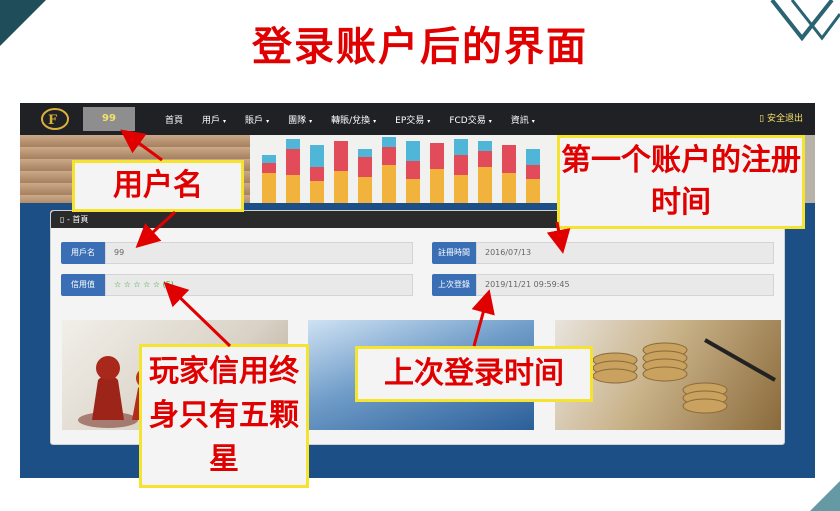 The width and height of the screenshot is (840, 511). Describe the element at coordinates (83, 285) in the screenshot. I see `credit-label: 信用值` at that location.